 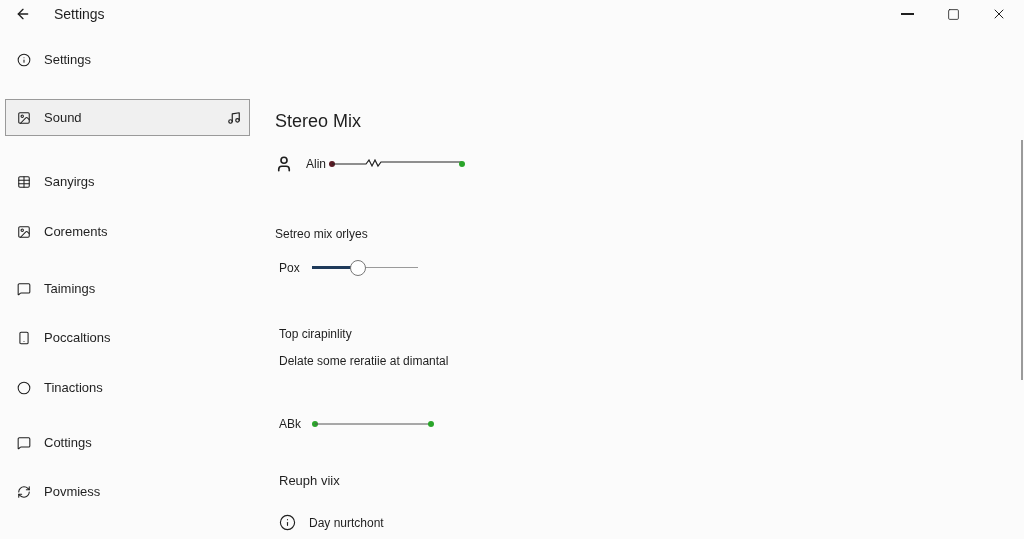 I want to click on section-title: Stereo Mix, so click(x=319, y=121).